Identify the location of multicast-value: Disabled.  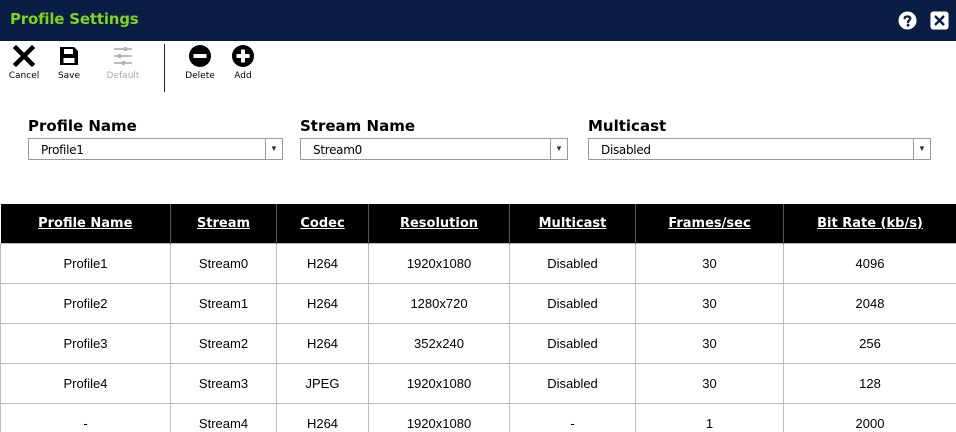
(626, 150).